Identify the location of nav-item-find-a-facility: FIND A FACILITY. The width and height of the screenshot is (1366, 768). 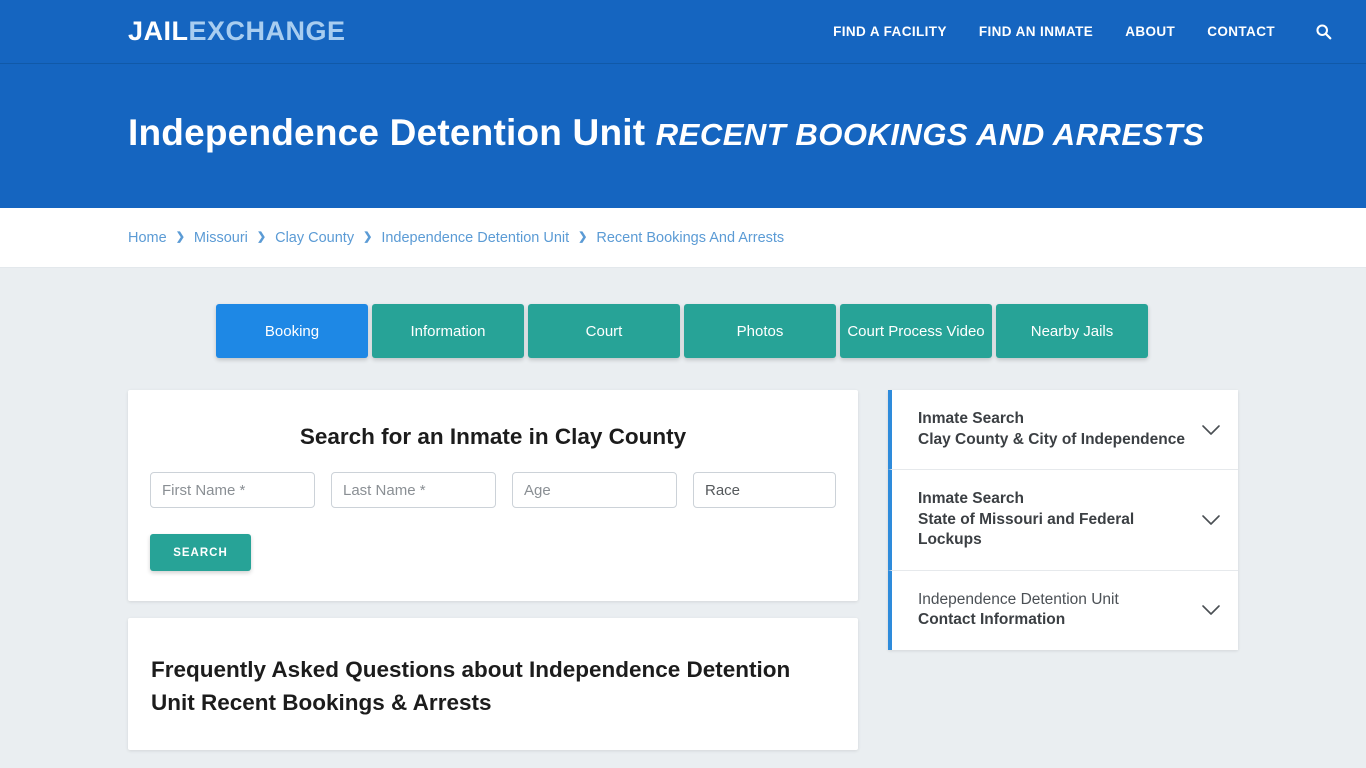
(890, 31).